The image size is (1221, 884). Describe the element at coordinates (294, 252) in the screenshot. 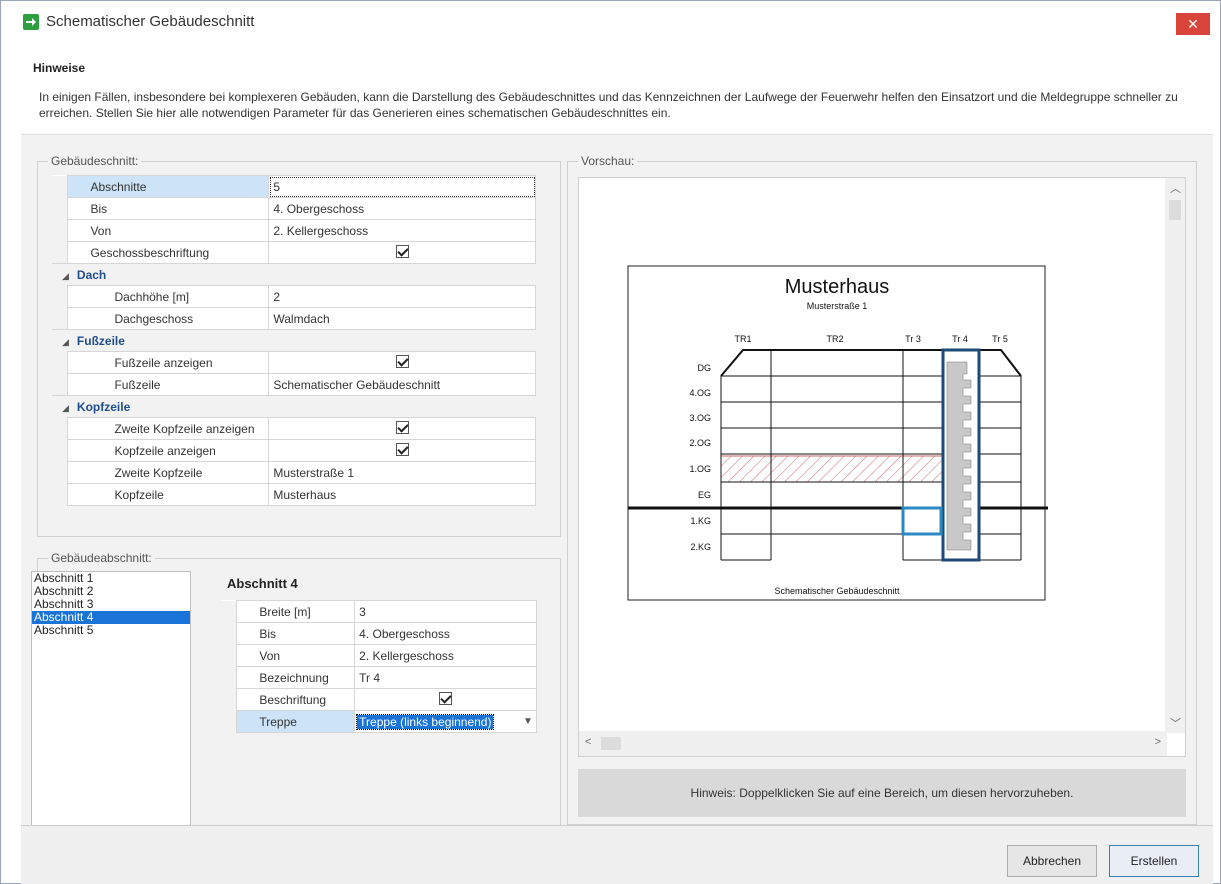

I see `prop-row-geschossbeschriftung: Geschossbeschriftung` at that location.